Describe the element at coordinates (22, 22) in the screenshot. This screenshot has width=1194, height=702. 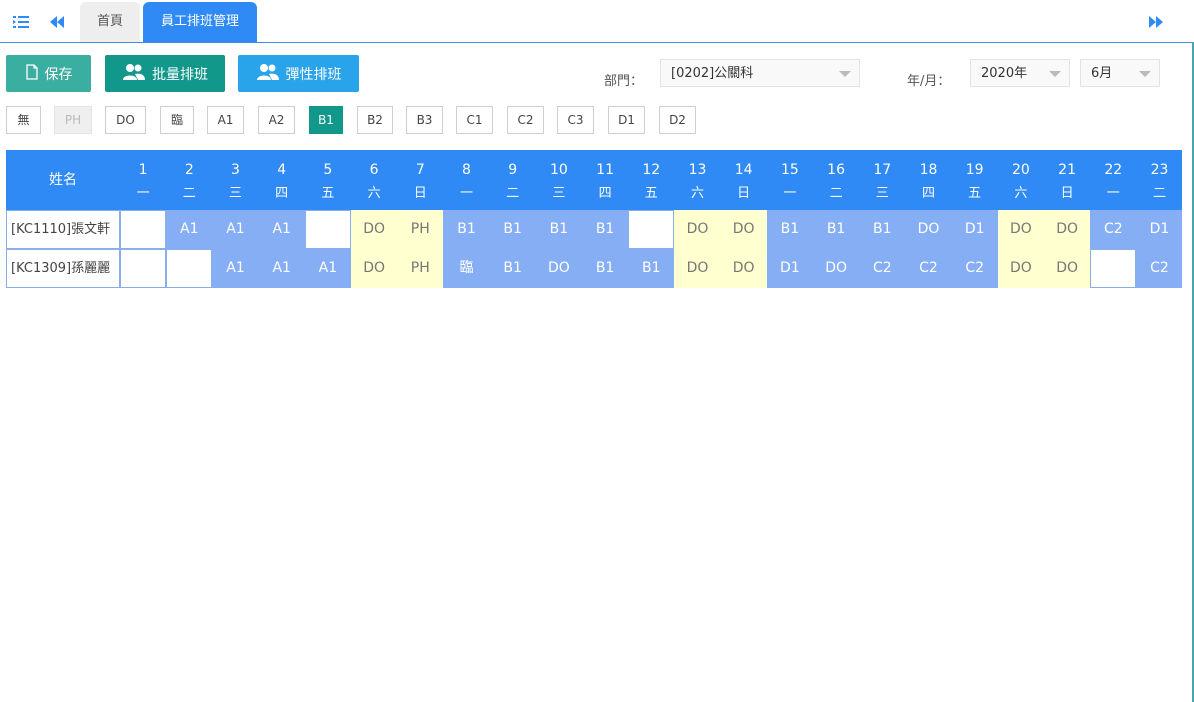
I see `menu-toggle-icon` at that location.